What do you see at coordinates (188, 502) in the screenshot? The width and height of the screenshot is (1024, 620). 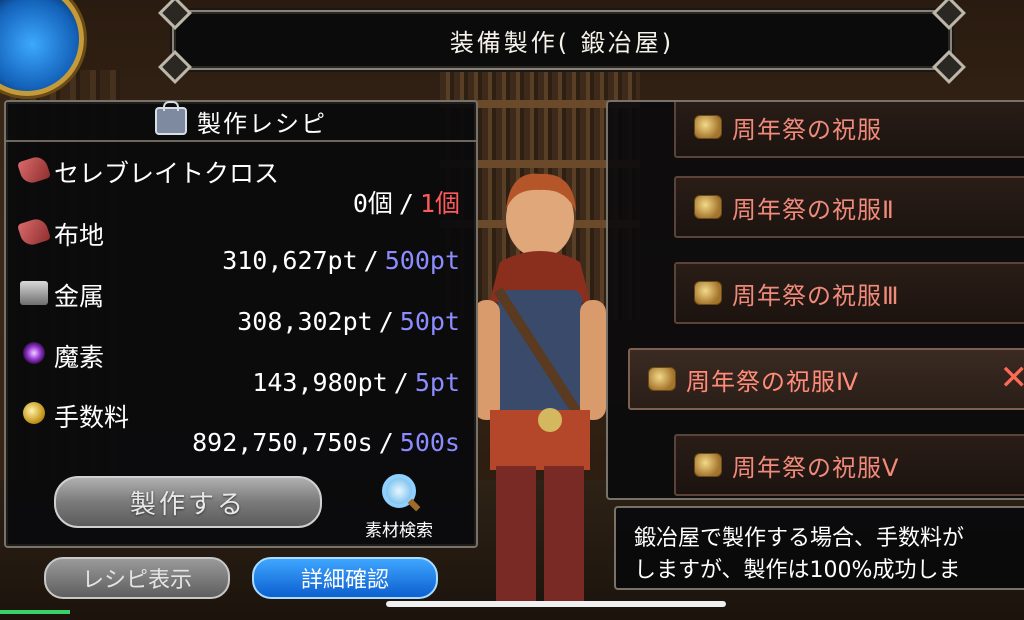 I see `craft-button: 製作する` at bounding box center [188, 502].